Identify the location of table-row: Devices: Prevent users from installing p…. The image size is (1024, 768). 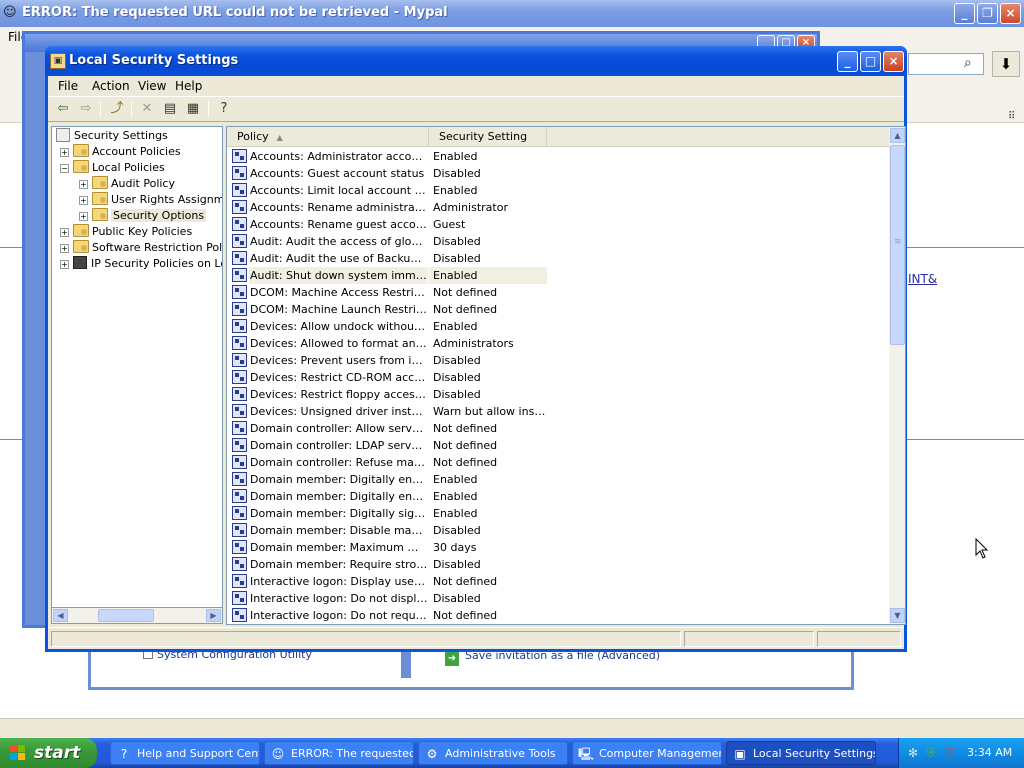
(558, 360).